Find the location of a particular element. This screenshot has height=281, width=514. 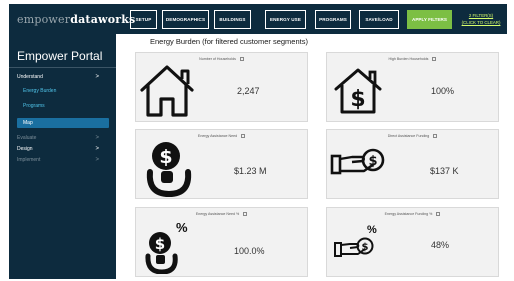

house-icon is located at coordinates (167, 91).